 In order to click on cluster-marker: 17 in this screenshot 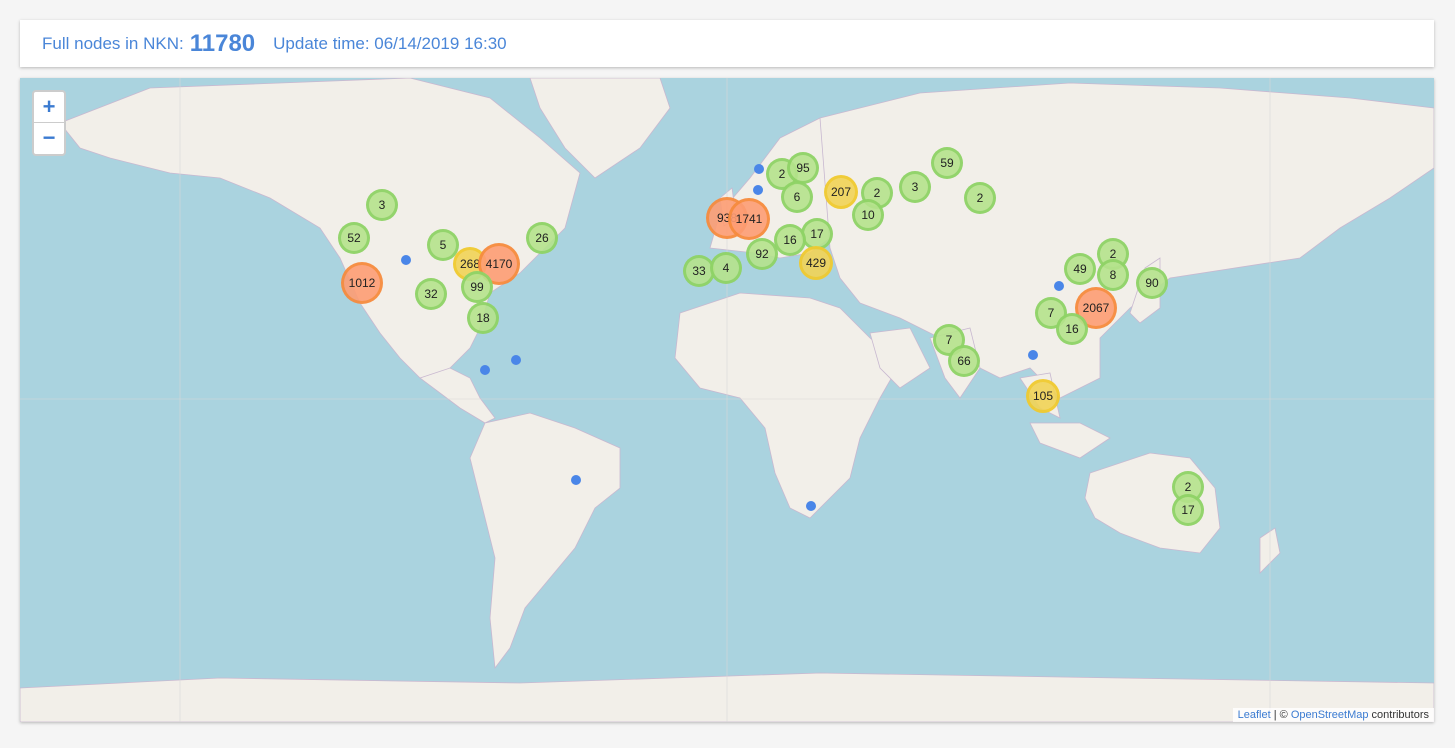, I will do `click(1188, 510)`.